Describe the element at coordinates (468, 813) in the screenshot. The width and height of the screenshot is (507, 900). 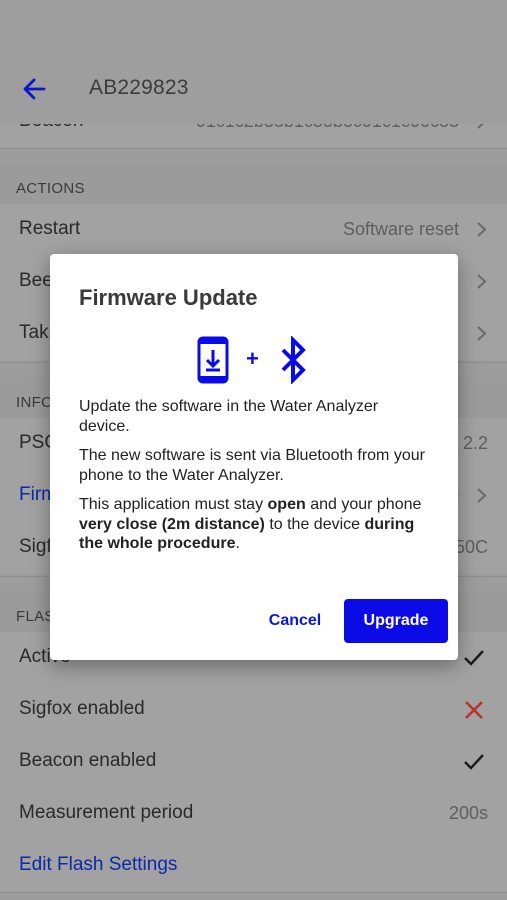
I see `row-value: 200s` at that location.